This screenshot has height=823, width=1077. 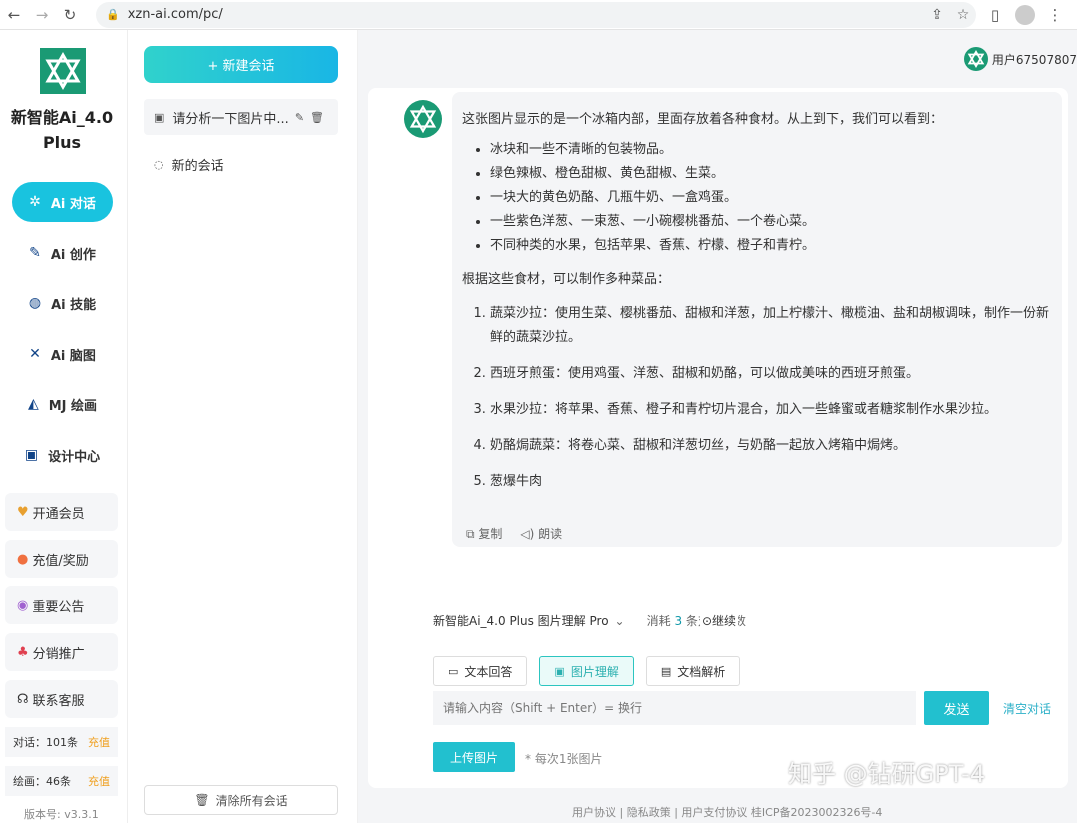 I want to click on message-input, so click(x=674, y=708).